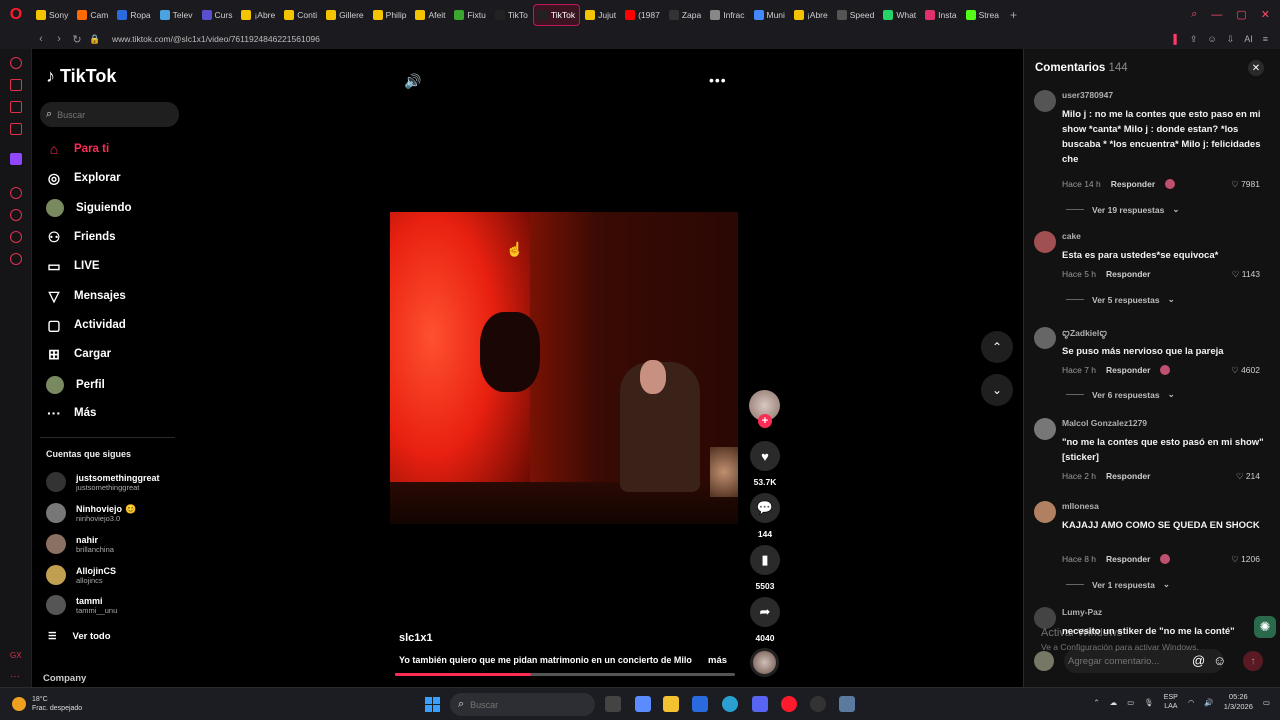 This screenshot has width=1280, height=720. Describe the element at coordinates (16, 237) in the screenshot. I see `sidebar-pinboard-icon` at that location.